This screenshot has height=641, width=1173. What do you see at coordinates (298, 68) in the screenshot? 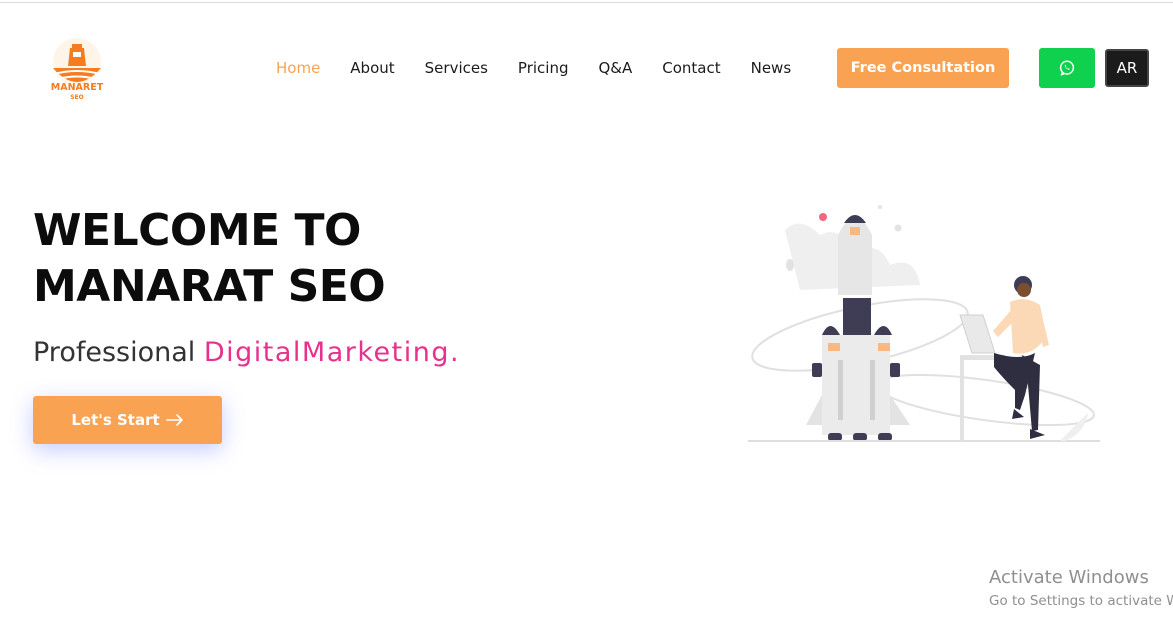
I see `nav-home: Home` at bounding box center [298, 68].